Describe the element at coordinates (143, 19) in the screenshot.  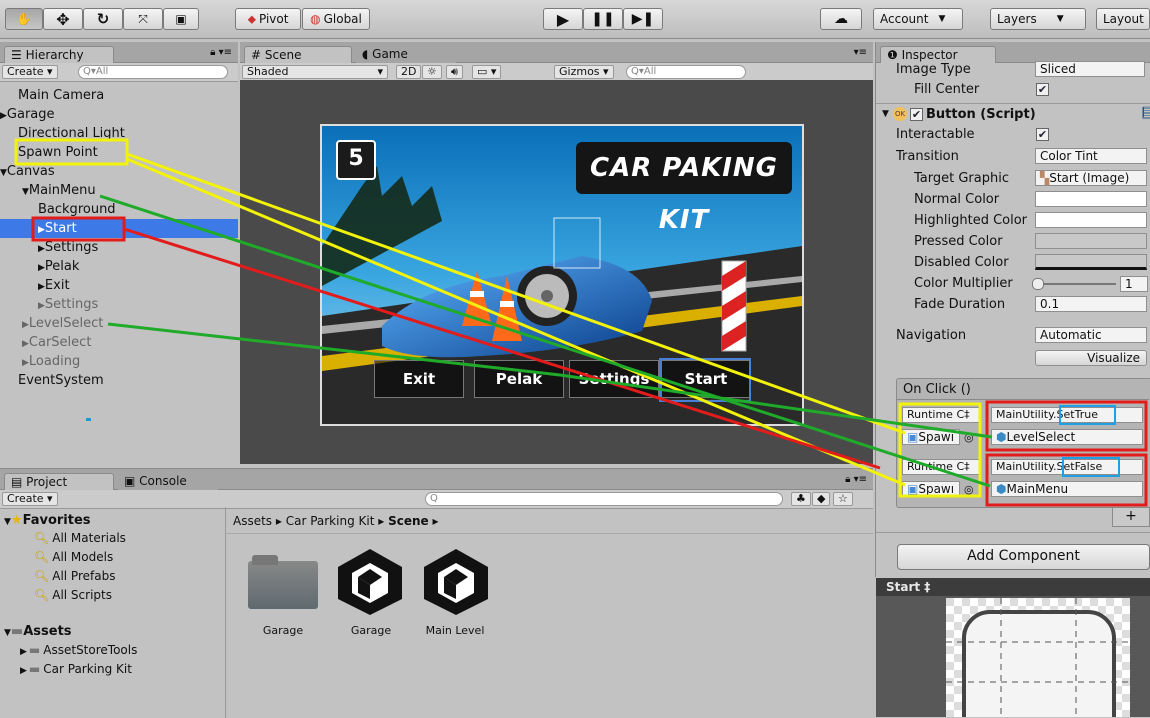
I see `scale-tool-button: ⤧` at that location.